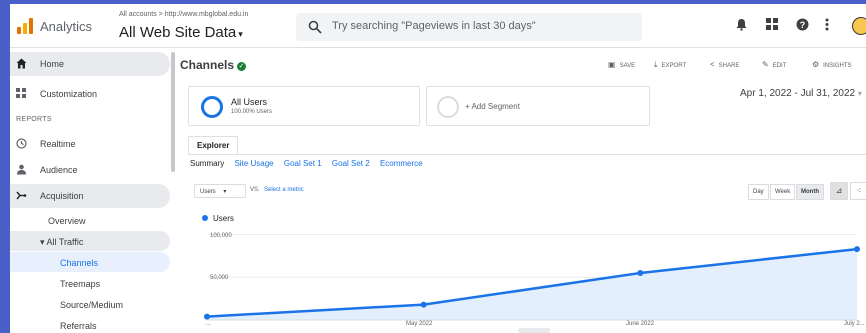  What do you see at coordinates (772, 25) in the screenshot?
I see `apps-grid-icon` at bounding box center [772, 25].